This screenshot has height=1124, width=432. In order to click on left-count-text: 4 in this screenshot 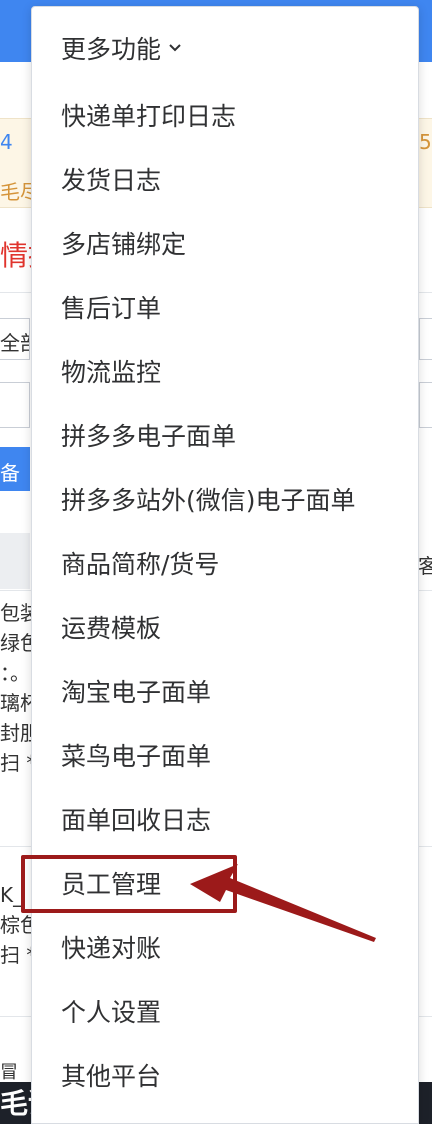, I will do `click(6, 142)`.